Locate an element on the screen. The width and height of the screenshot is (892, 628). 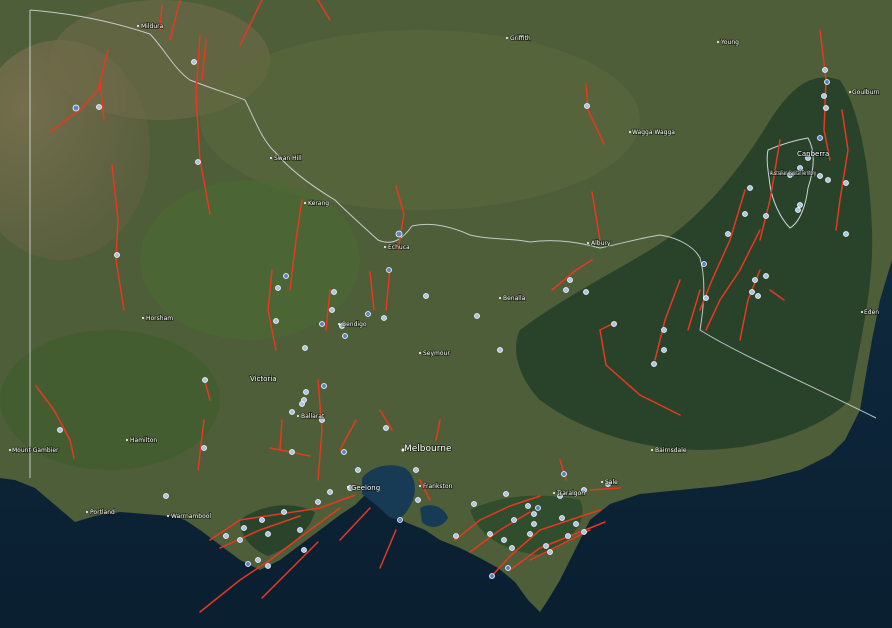
place-albury: Albury is located at coordinates (601, 243).